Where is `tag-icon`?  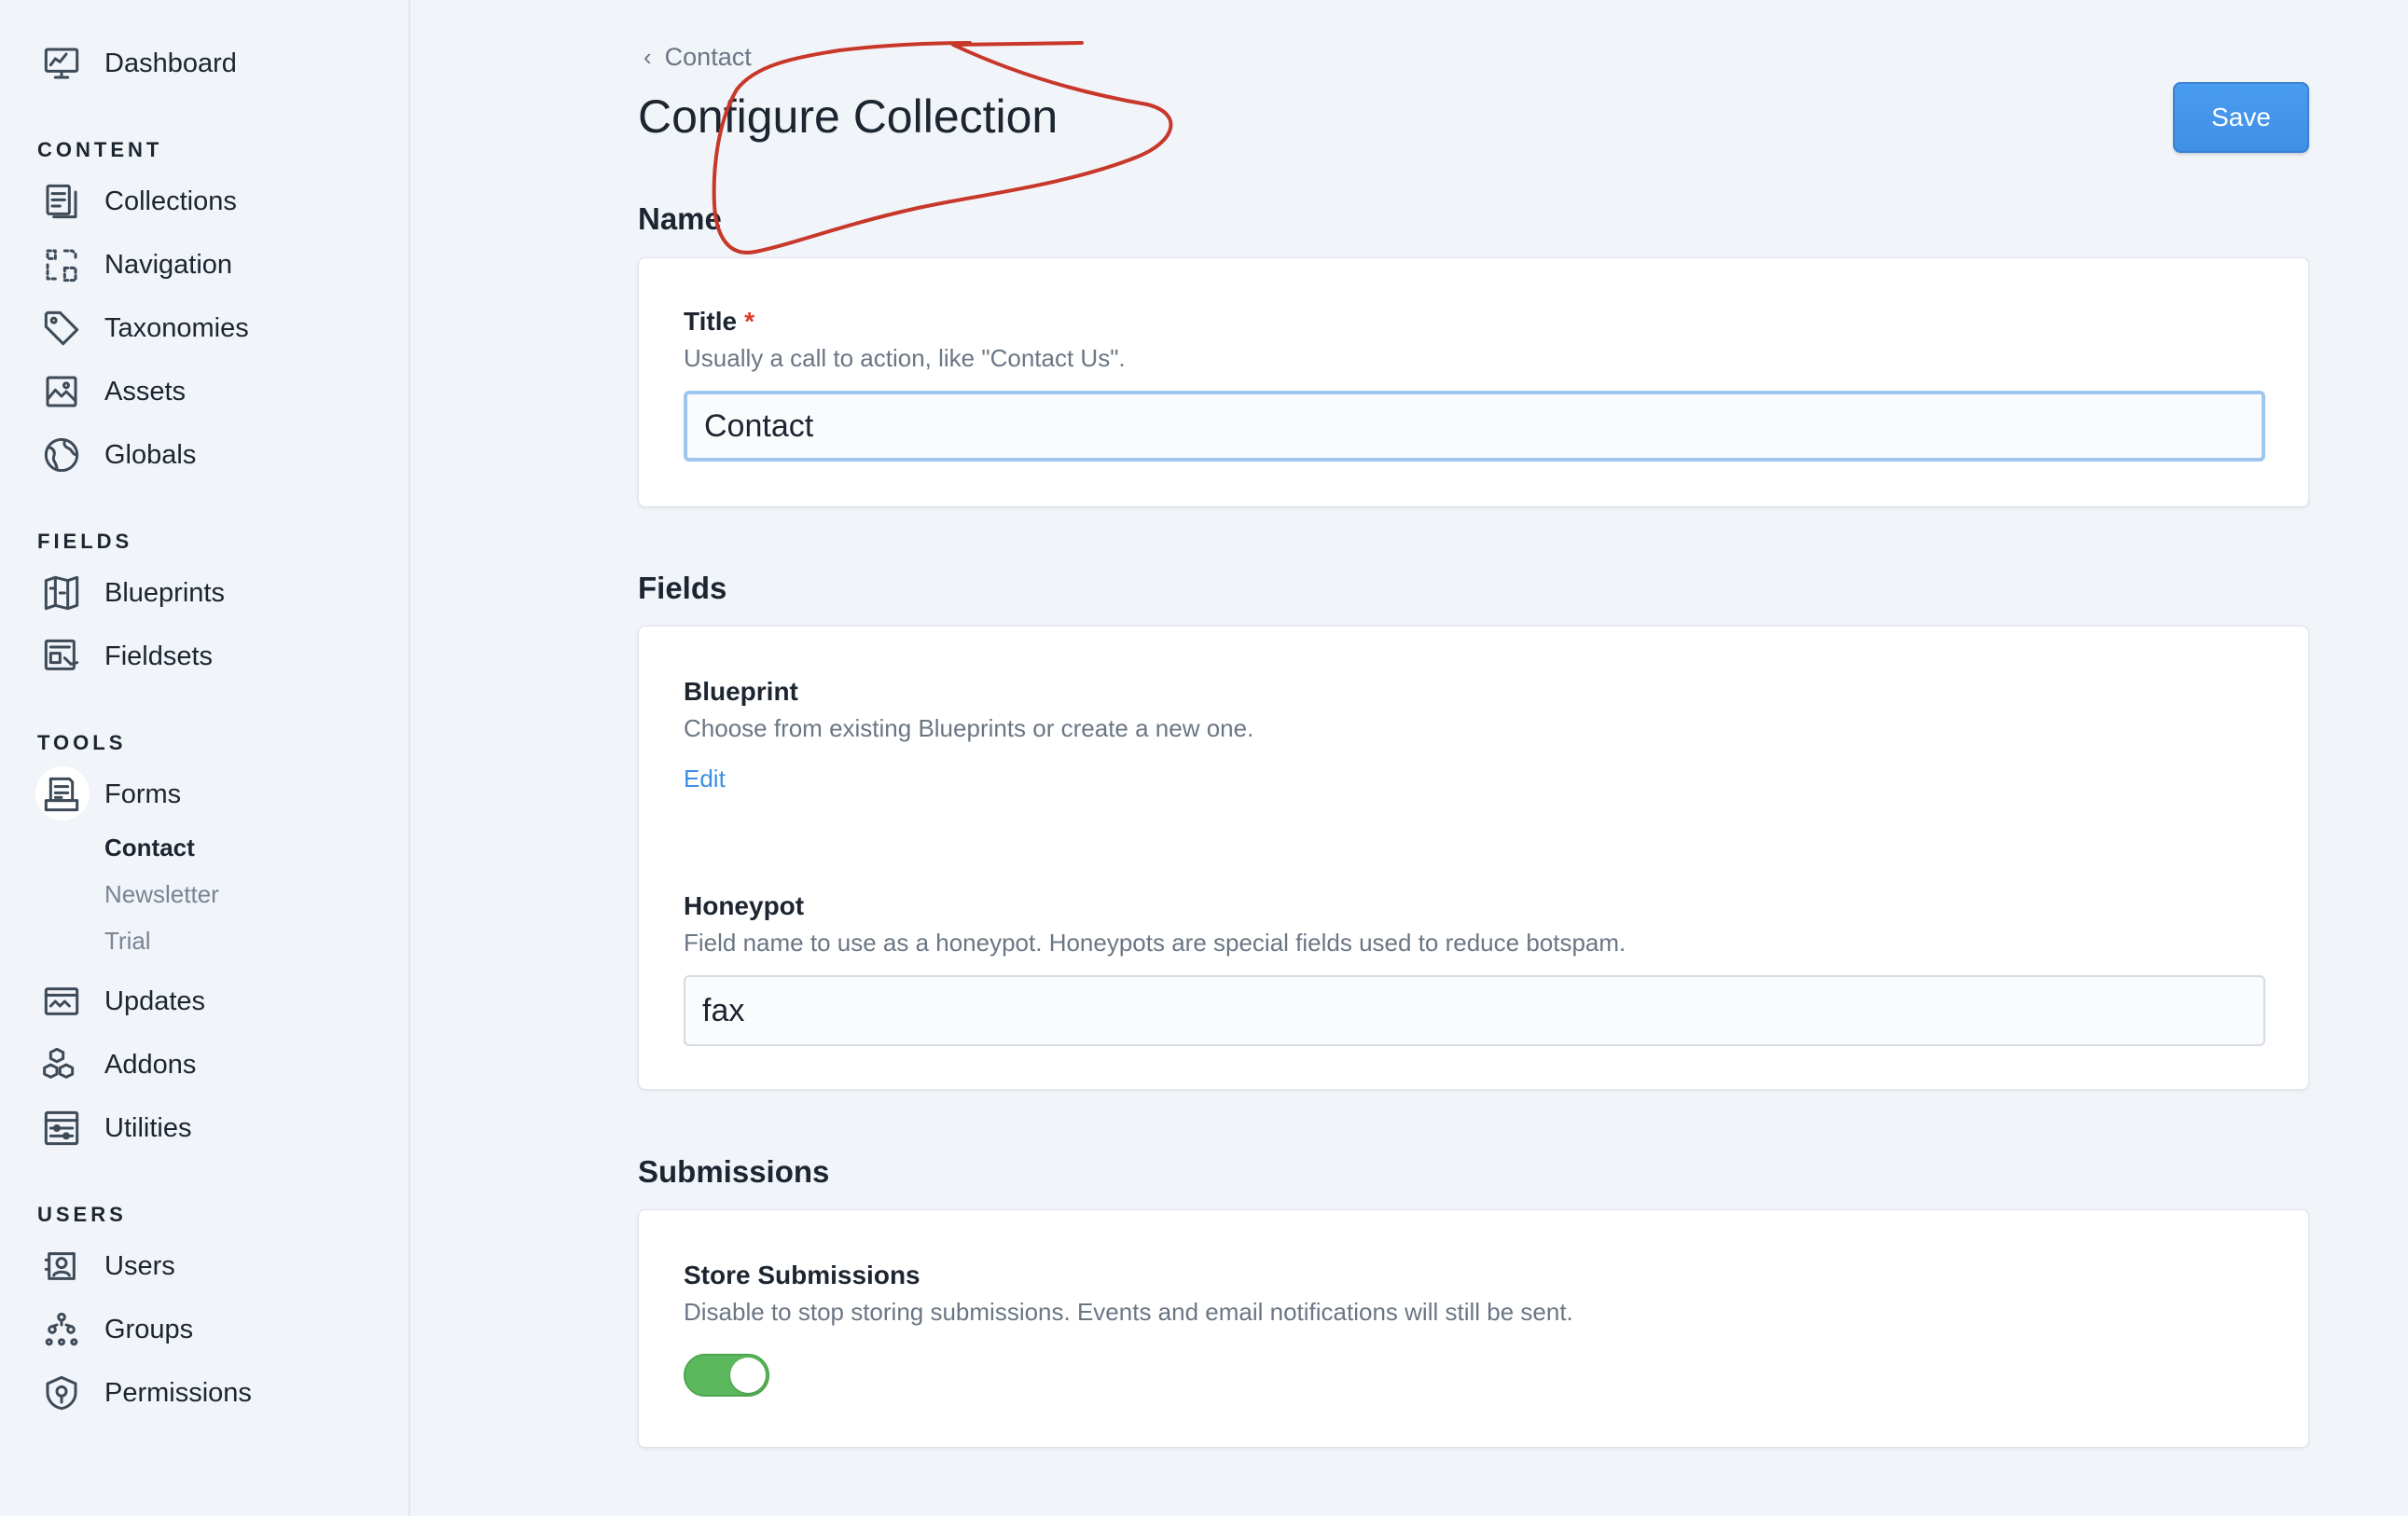 tag-icon is located at coordinates (61, 328).